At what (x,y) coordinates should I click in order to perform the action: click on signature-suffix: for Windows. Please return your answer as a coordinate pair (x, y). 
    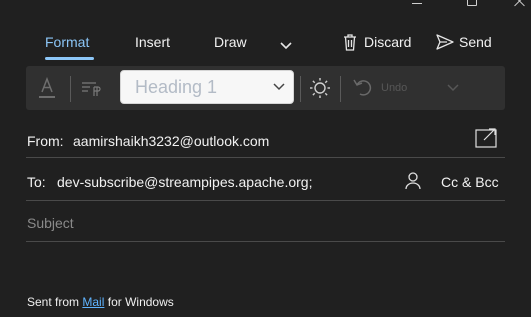
    Looking at the image, I should click on (140, 302).